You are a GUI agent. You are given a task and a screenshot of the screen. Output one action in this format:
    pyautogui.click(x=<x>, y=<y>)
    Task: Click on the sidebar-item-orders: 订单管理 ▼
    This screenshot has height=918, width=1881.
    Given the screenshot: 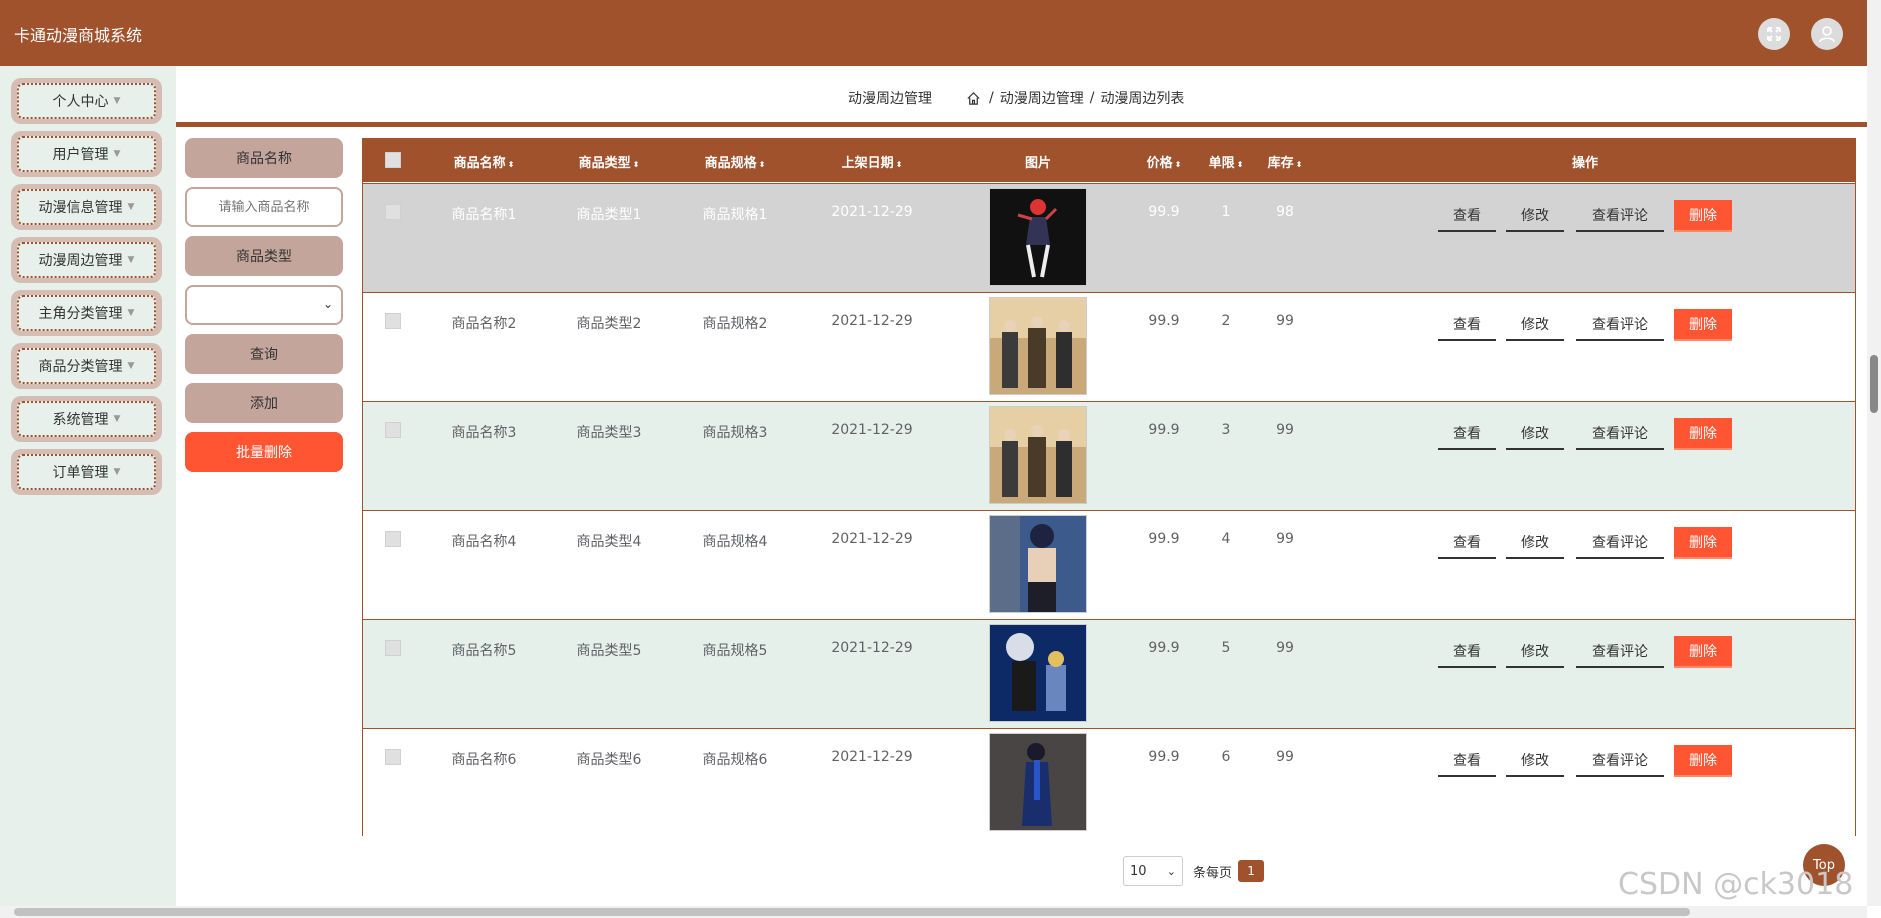 What is the action you would take?
    pyautogui.click(x=86, y=472)
    